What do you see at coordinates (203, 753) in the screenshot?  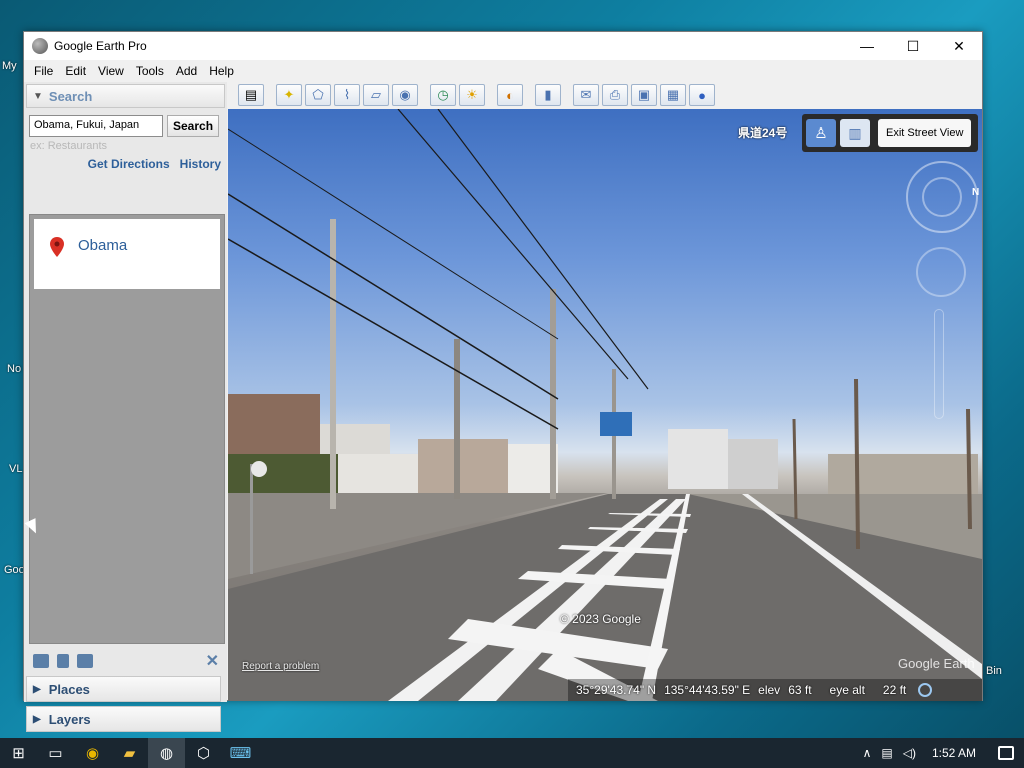 I see `3d-box-icon: ⬡` at bounding box center [203, 753].